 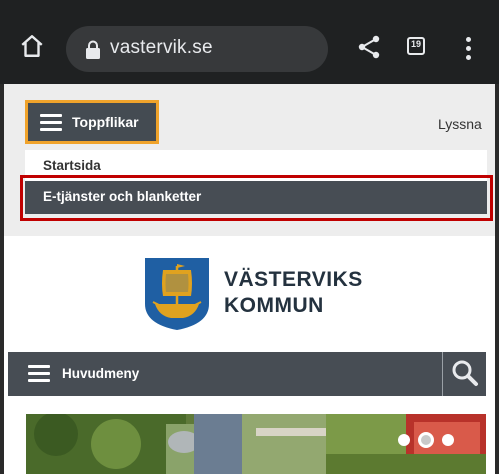 What do you see at coordinates (460, 124) in the screenshot?
I see `lyssna-link: Lyssna` at bounding box center [460, 124].